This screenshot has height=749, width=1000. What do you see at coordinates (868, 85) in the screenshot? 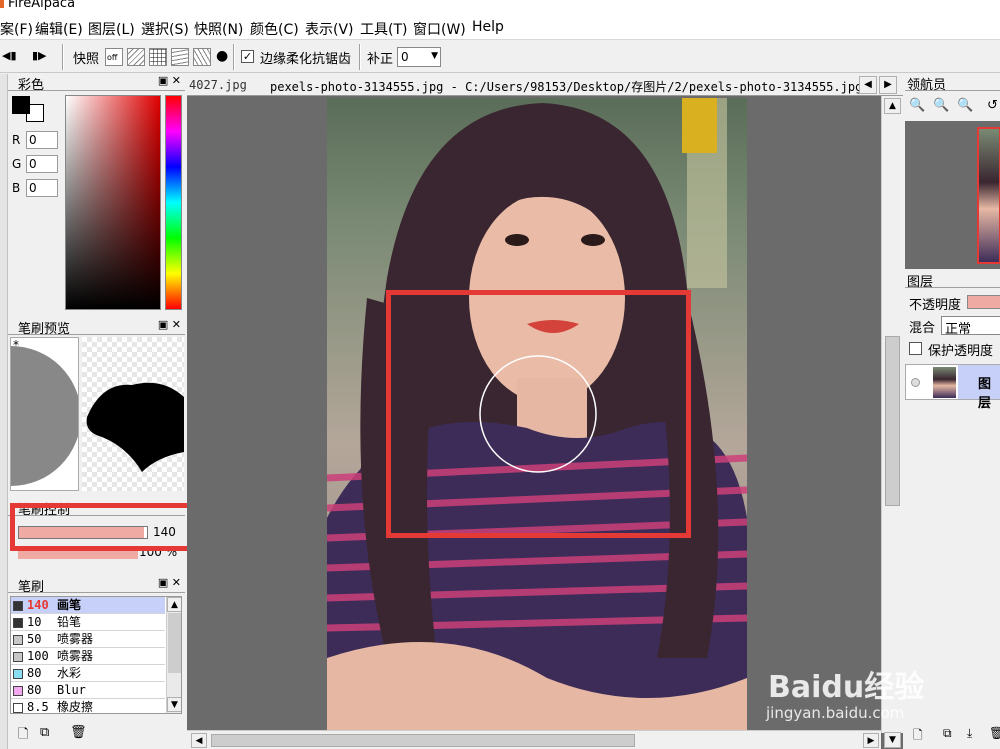
I see `tab-scroll-left-icon: ◀` at bounding box center [868, 85].